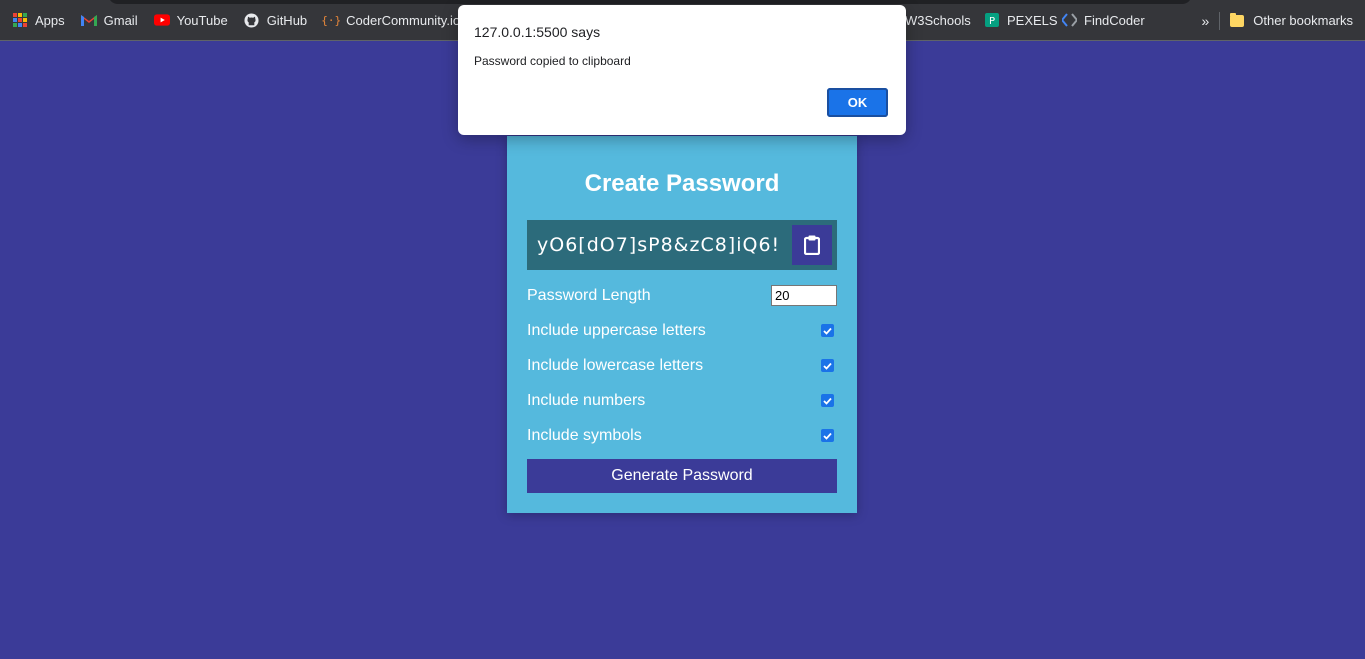  I want to click on bookmark-findcoder: FindCoder, so click(1103, 20).